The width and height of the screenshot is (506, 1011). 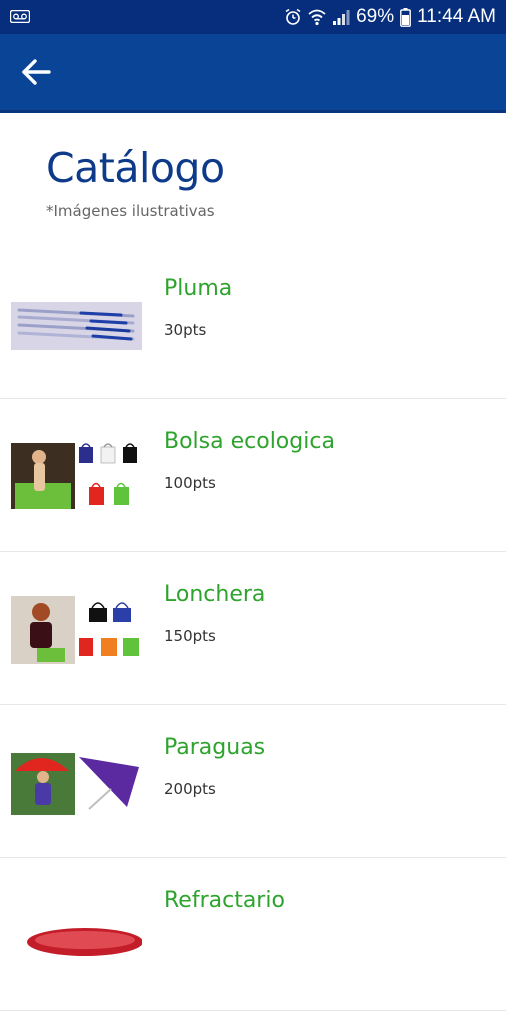 What do you see at coordinates (76, 326) in the screenshot?
I see `pens-image` at bounding box center [76, 326].